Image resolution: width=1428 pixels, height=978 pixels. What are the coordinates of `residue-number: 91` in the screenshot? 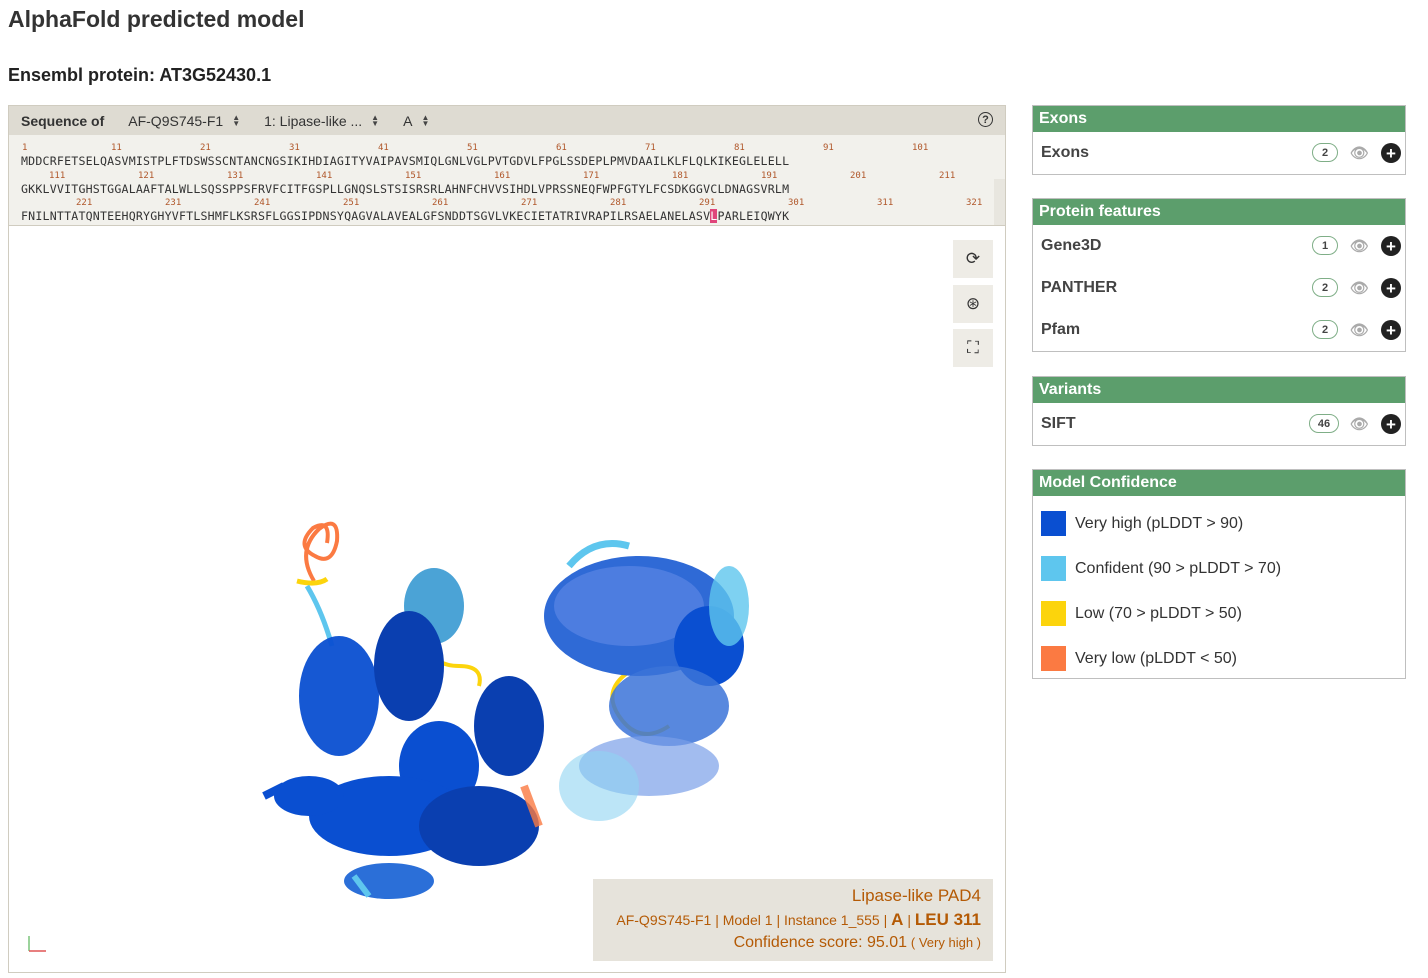 It's located at (828, 148).